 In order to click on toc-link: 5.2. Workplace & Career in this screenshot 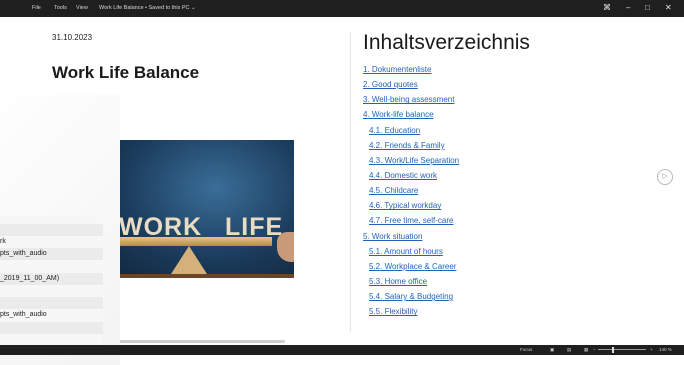, I will do `click(412, 266)`.